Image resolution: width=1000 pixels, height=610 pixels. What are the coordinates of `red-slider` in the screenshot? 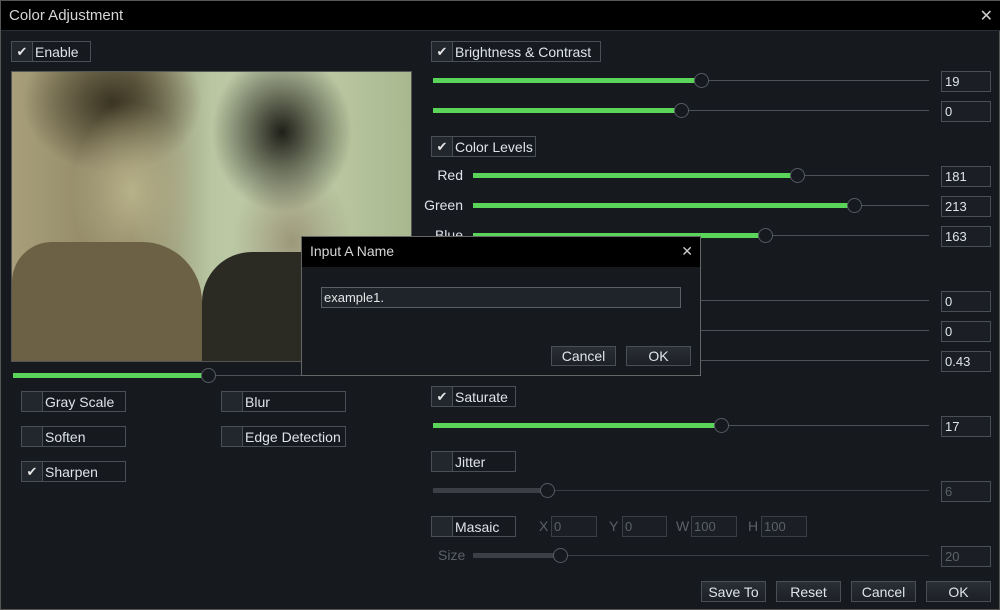 It's located at (701, 175).